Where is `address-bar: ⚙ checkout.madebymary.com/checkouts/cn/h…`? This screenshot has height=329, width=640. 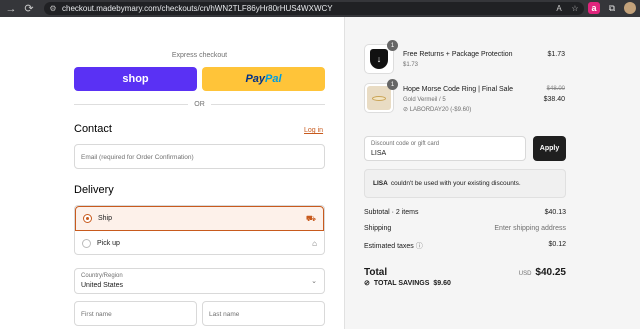
address-bar: ⚙ checkout.madebymary.com/checkouts/cn/h… is located at coordinates (314, 8).